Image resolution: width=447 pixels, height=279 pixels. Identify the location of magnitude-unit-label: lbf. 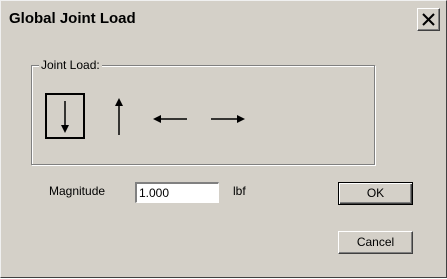
(239, 191).